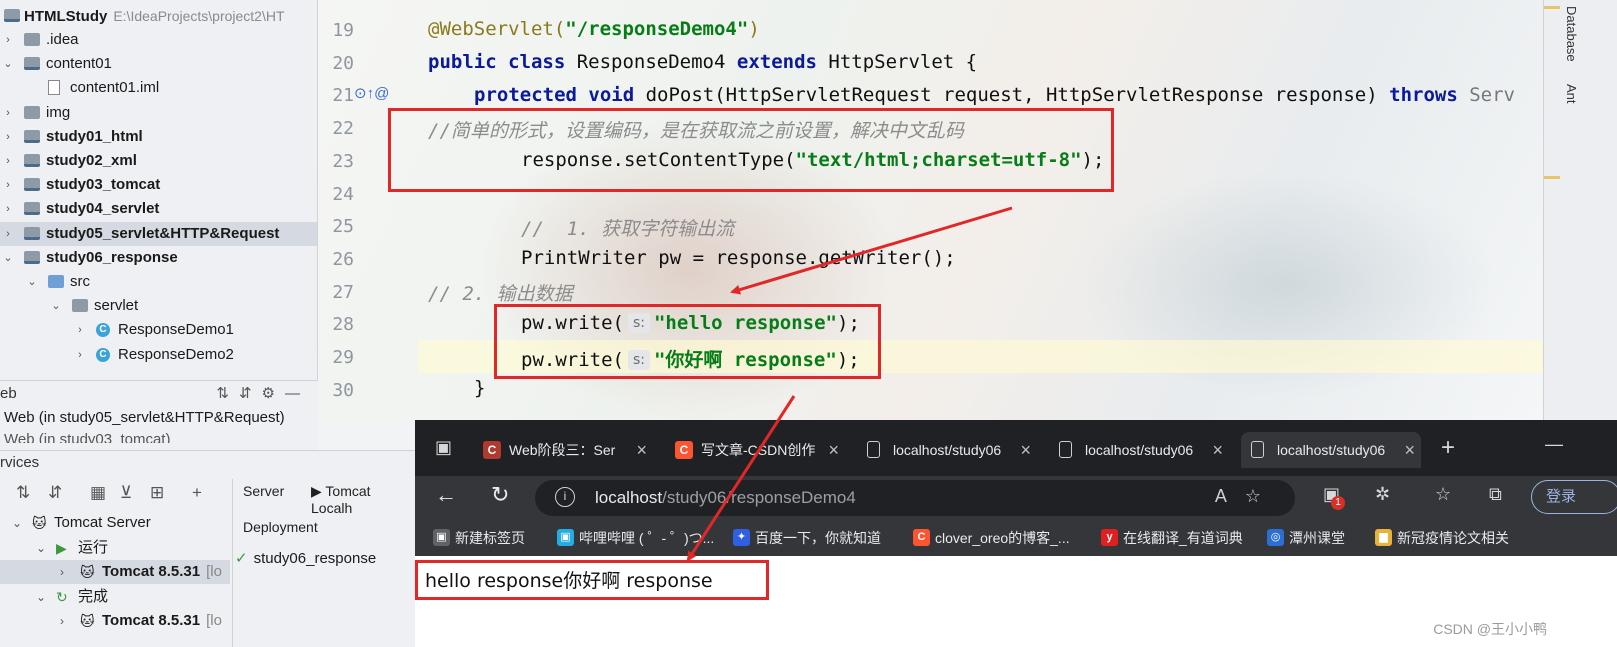 The width and height of the screenshot is (1617, 647). Describe the element at coordinates (158, 209) in the screenshot. I see `tree-item: › study04_servlet` at that location.